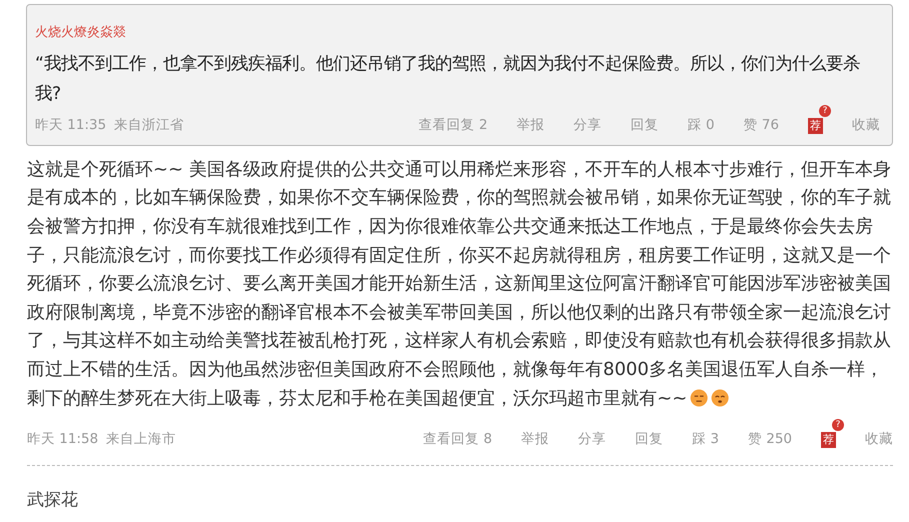 This screenshot has width=909, height=522. What do you see at coordinates (149, 125) in the screenshot?
I see `location-text: 来自浙江省` at bounding box center [149, 125].